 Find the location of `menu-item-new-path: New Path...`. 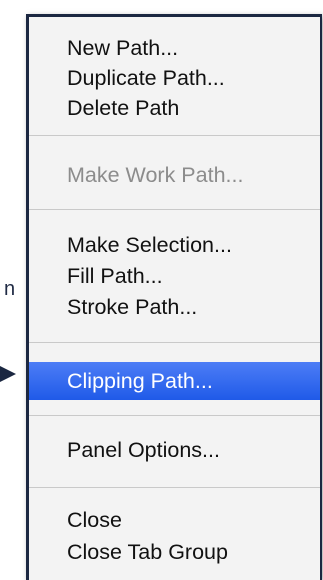

menu-item-new-path: New Path... is located at coordinates (174, 48).